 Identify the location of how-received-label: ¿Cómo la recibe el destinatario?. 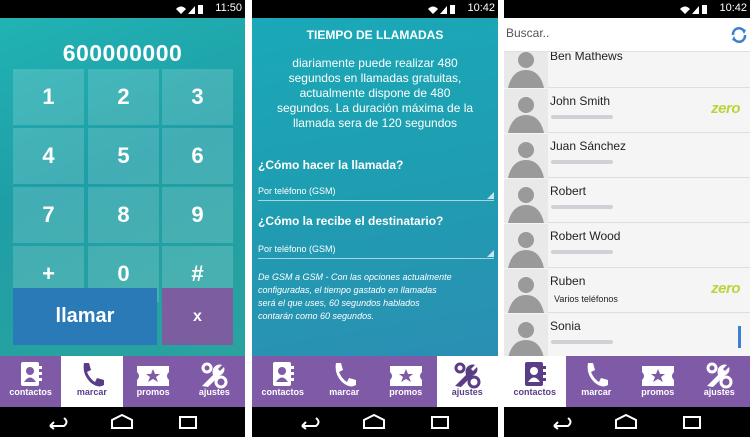
(351, 221).